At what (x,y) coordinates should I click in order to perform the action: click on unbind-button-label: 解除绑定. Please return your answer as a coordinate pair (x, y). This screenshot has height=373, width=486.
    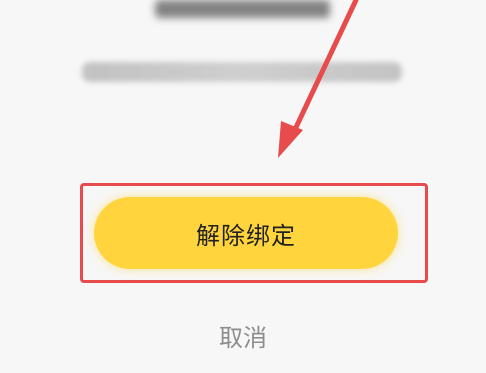
    Looking at the image, I should click on (246, 235).